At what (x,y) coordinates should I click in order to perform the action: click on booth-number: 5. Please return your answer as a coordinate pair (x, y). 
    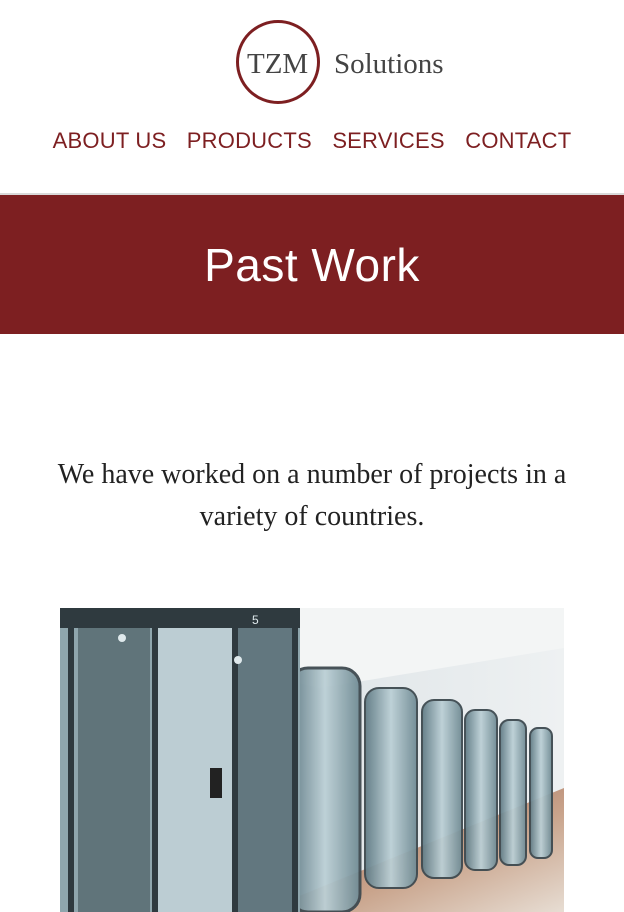
    Looking at the image, I should click on (255, 620).